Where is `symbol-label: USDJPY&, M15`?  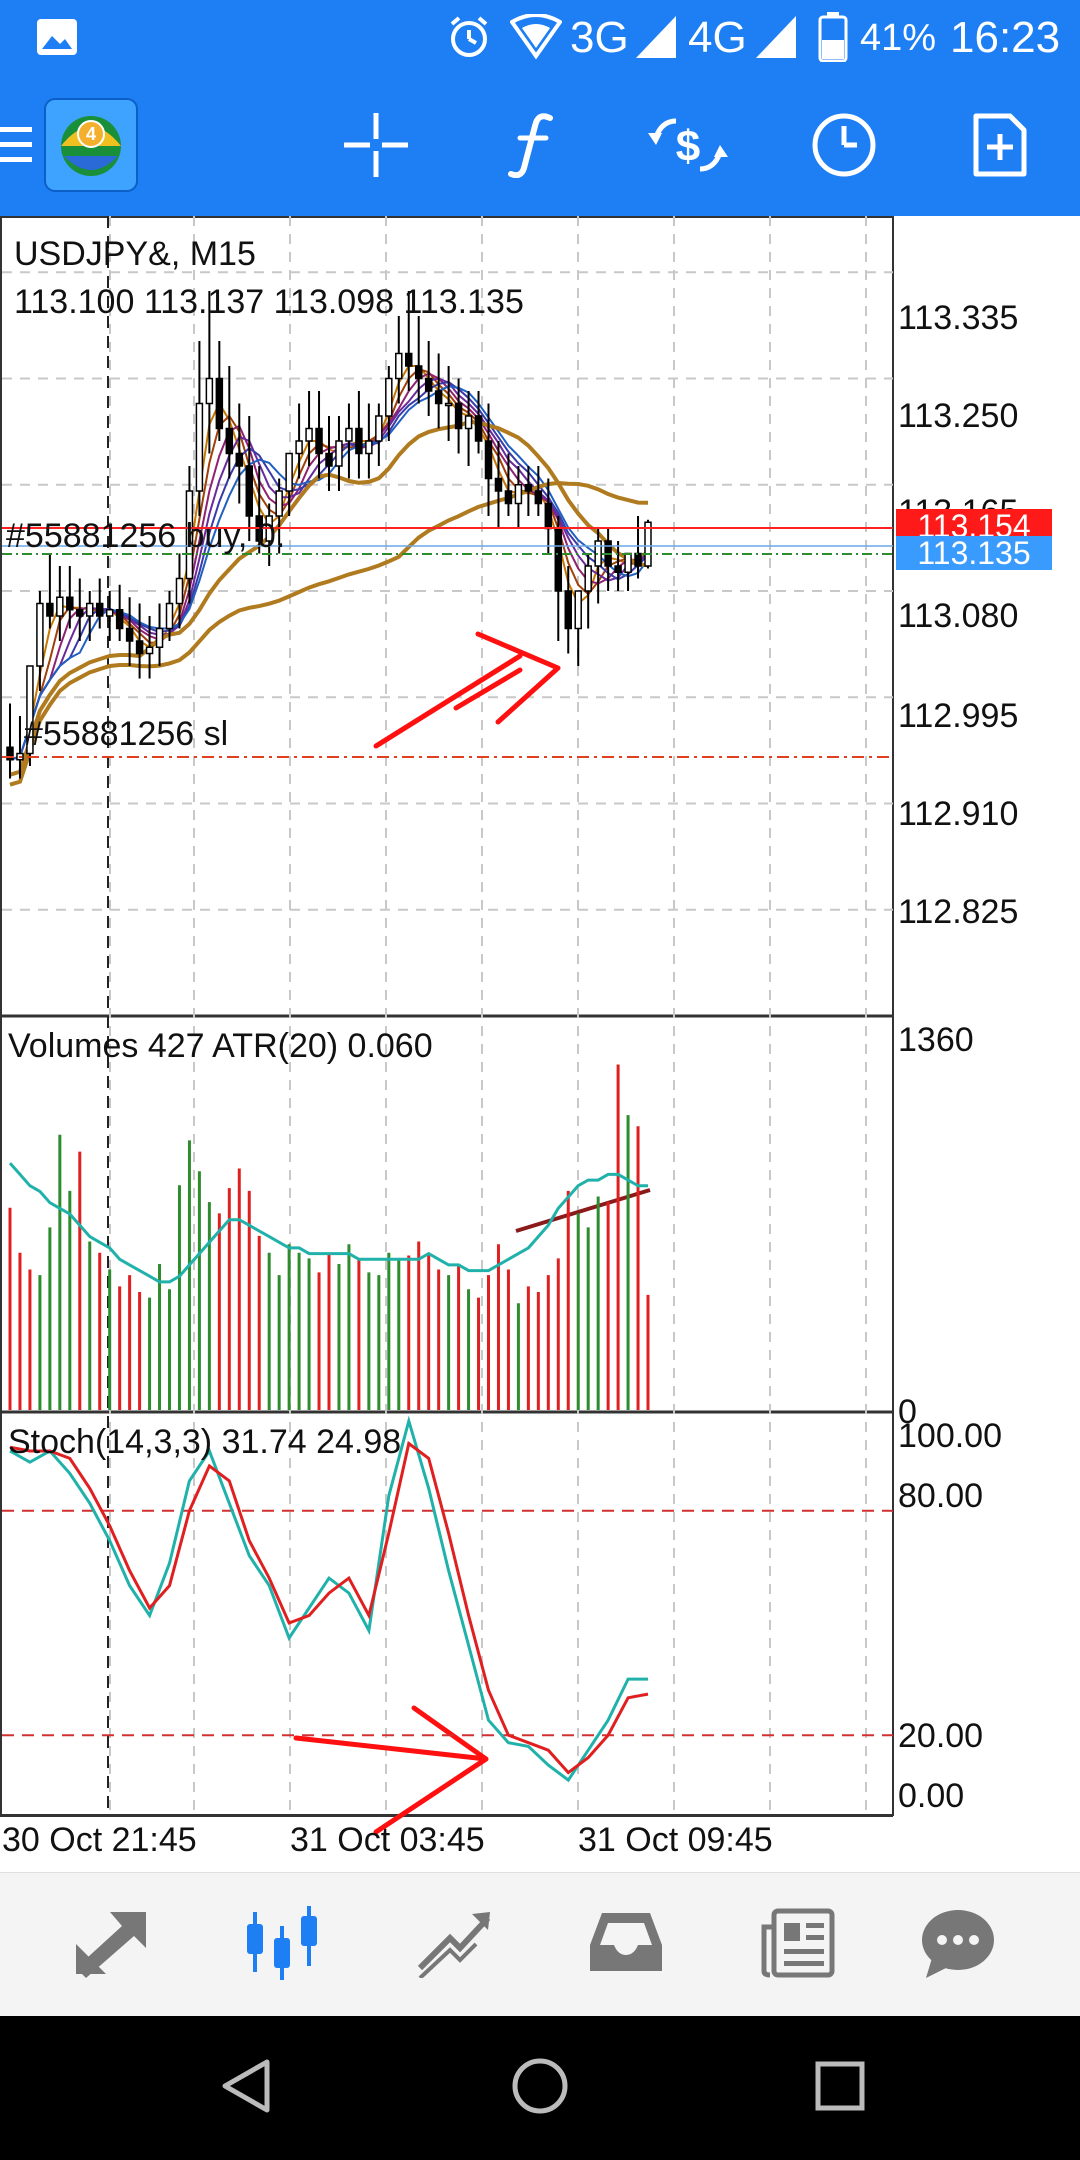
symbol-label: USDJPY&, M15 is located at coordinates (135, 254).